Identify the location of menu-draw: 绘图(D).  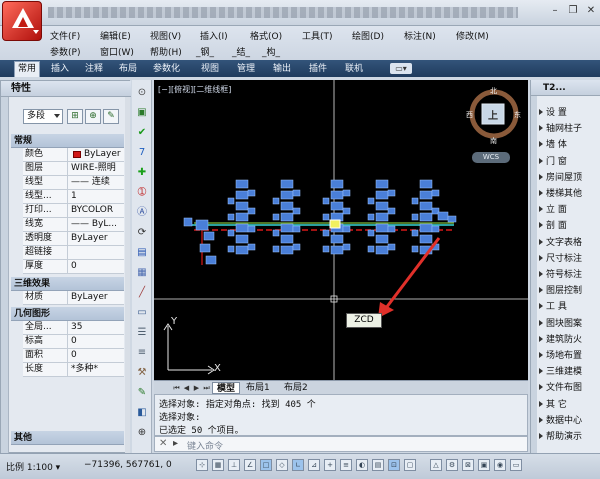
(368, 35).